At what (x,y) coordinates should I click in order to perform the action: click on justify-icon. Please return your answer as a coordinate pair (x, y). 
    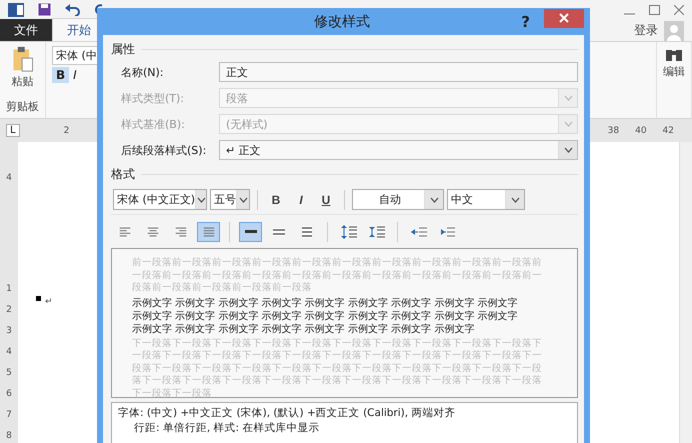
    Looking at the image, I should click on (209, 232).